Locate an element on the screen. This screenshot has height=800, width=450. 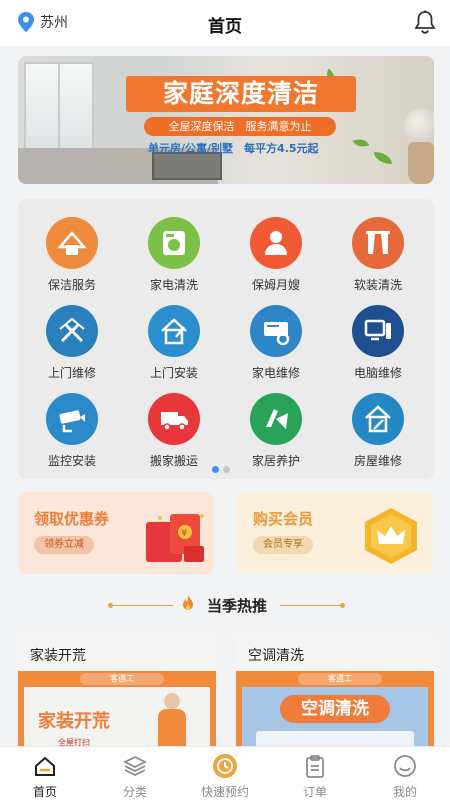
nav-label: 首页 is located at coordinates (44, 792).